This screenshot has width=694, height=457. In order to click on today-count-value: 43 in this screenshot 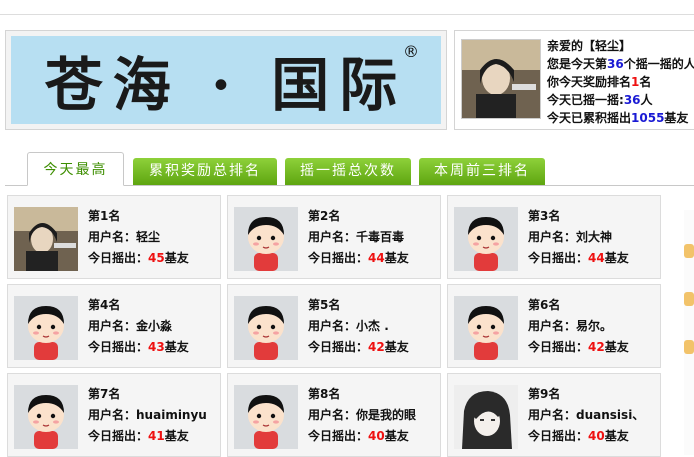, I will do `click(156, 347)`.